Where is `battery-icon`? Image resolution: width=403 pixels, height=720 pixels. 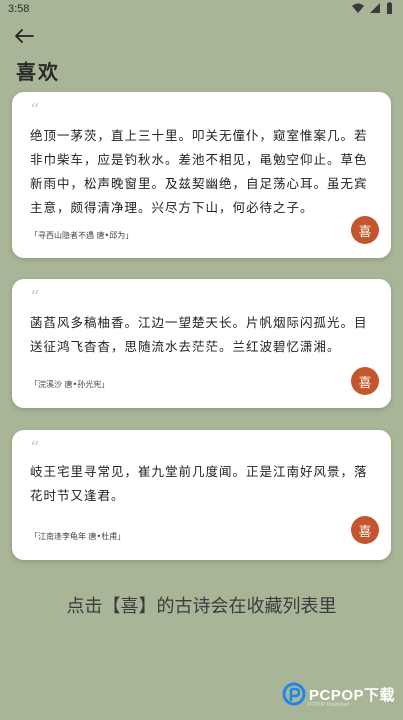
battery-icon is located at coordinates (389, 8).